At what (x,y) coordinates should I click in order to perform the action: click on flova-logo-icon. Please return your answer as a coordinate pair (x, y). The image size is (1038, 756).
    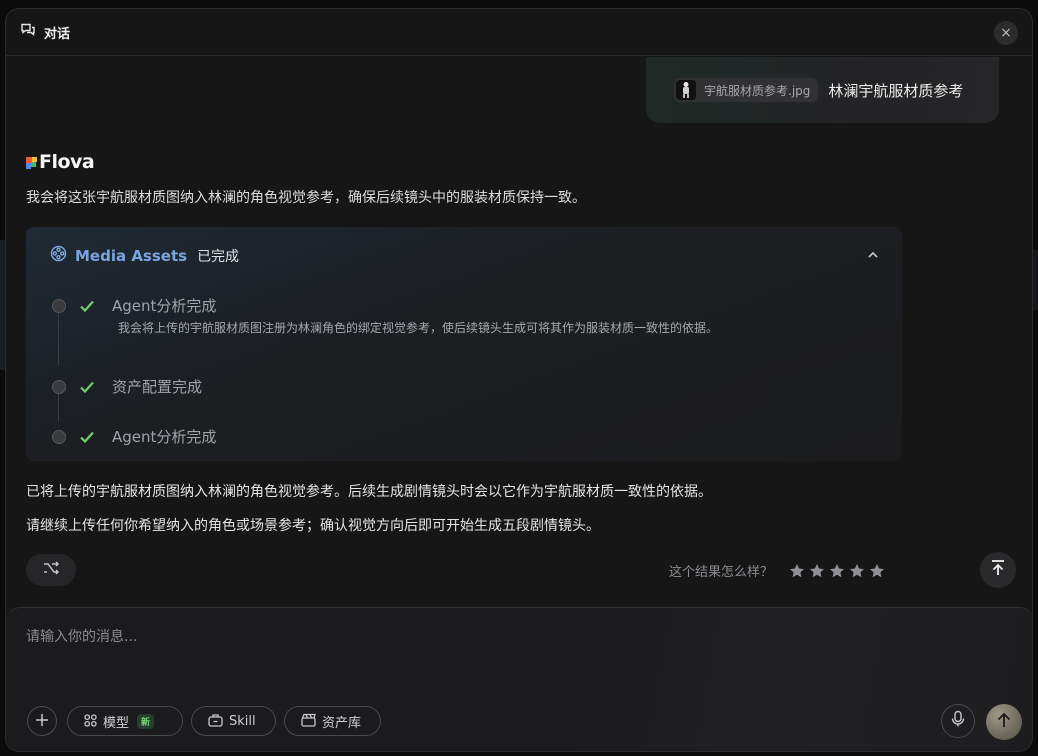
    Looking at the image, I should click on (32, 162).